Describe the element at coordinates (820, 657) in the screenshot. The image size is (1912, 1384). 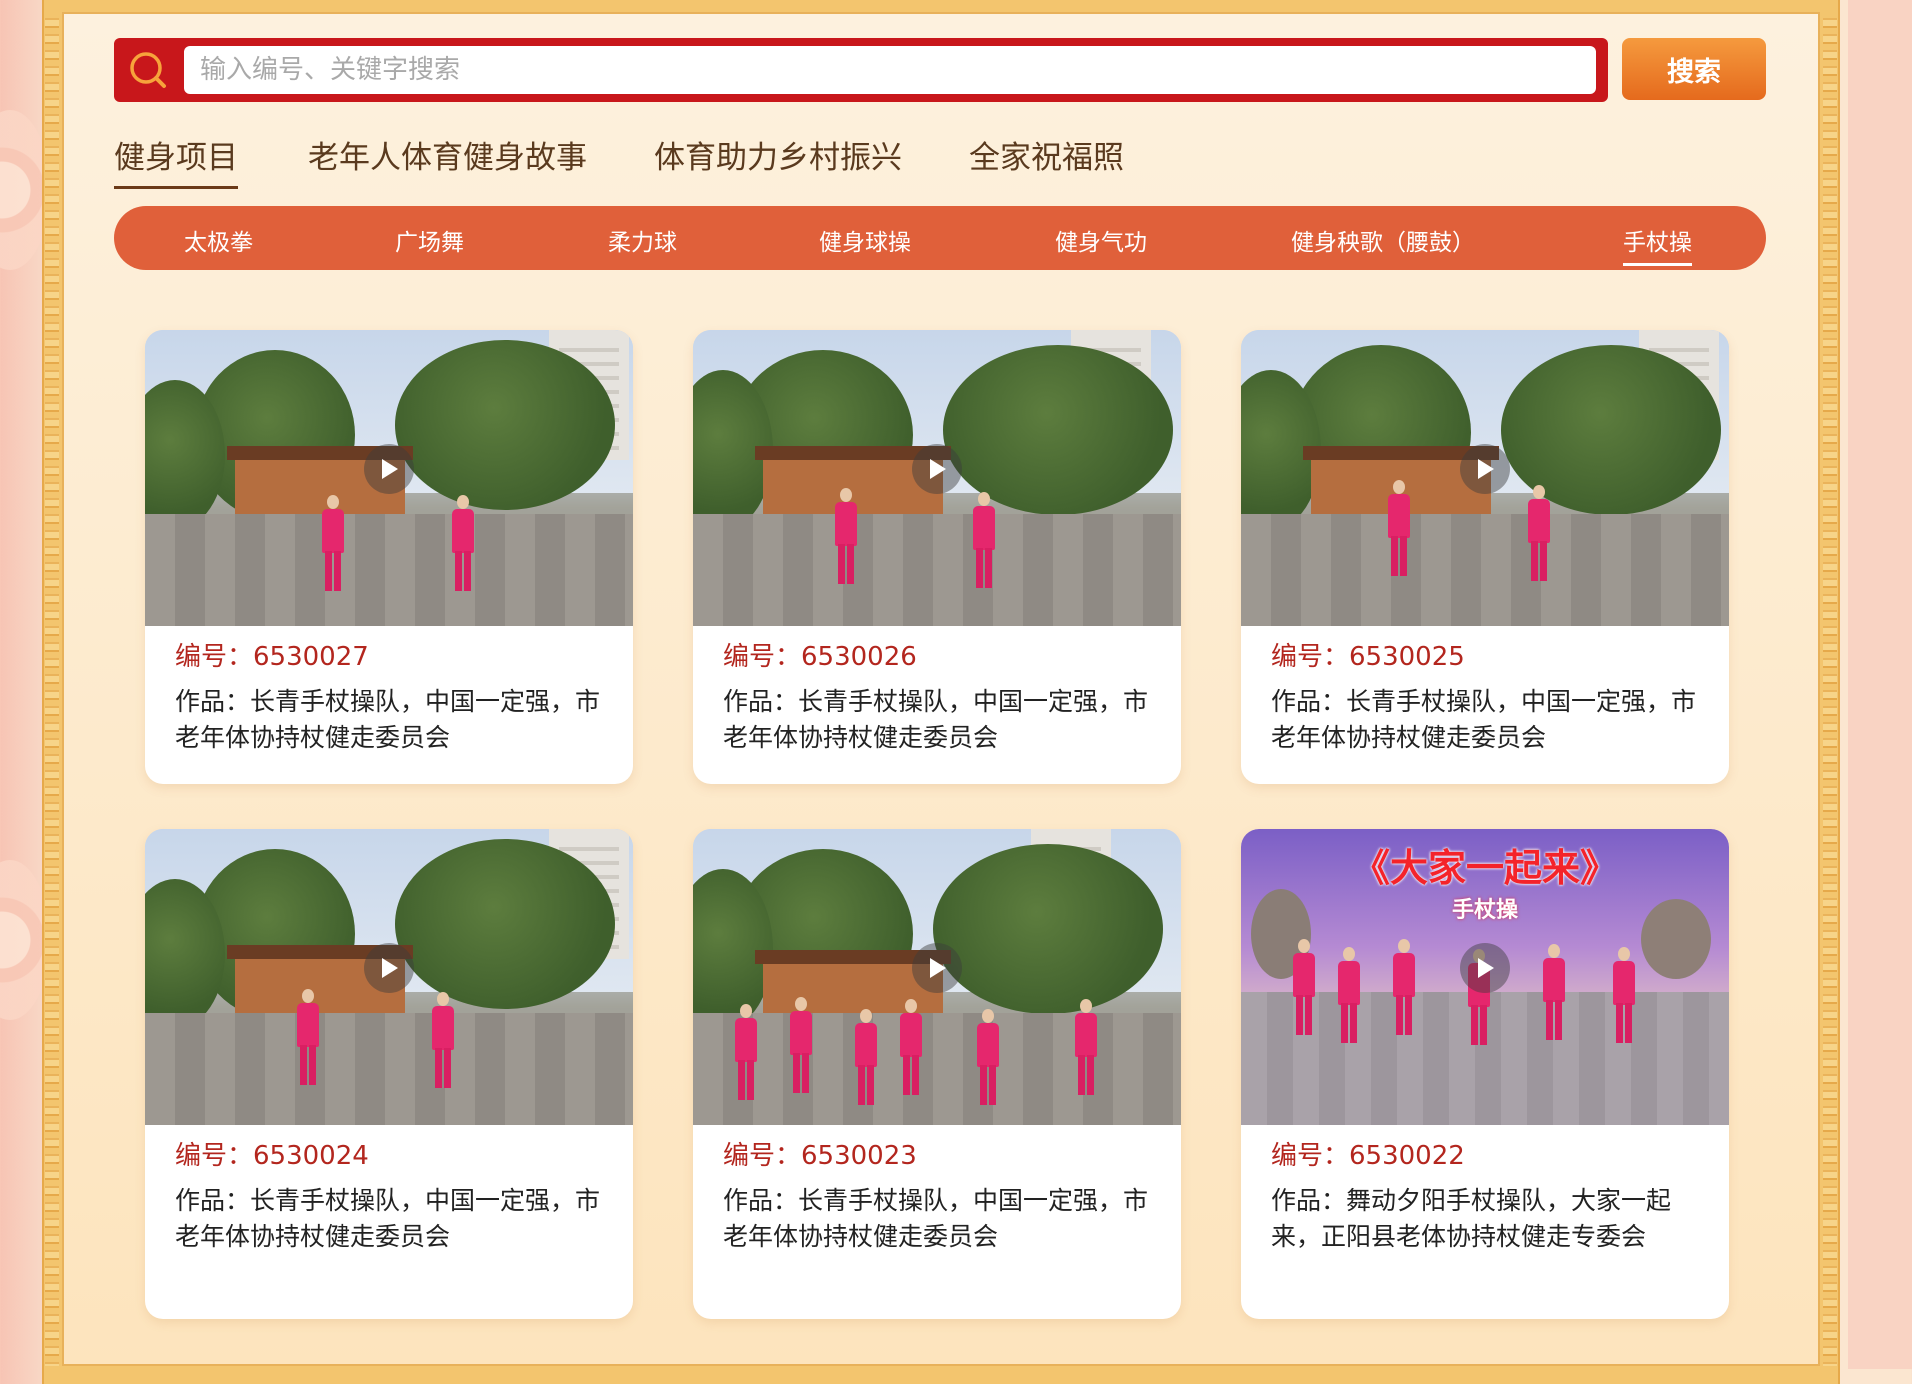
I see `card-id: 编号：6530026` at that location.